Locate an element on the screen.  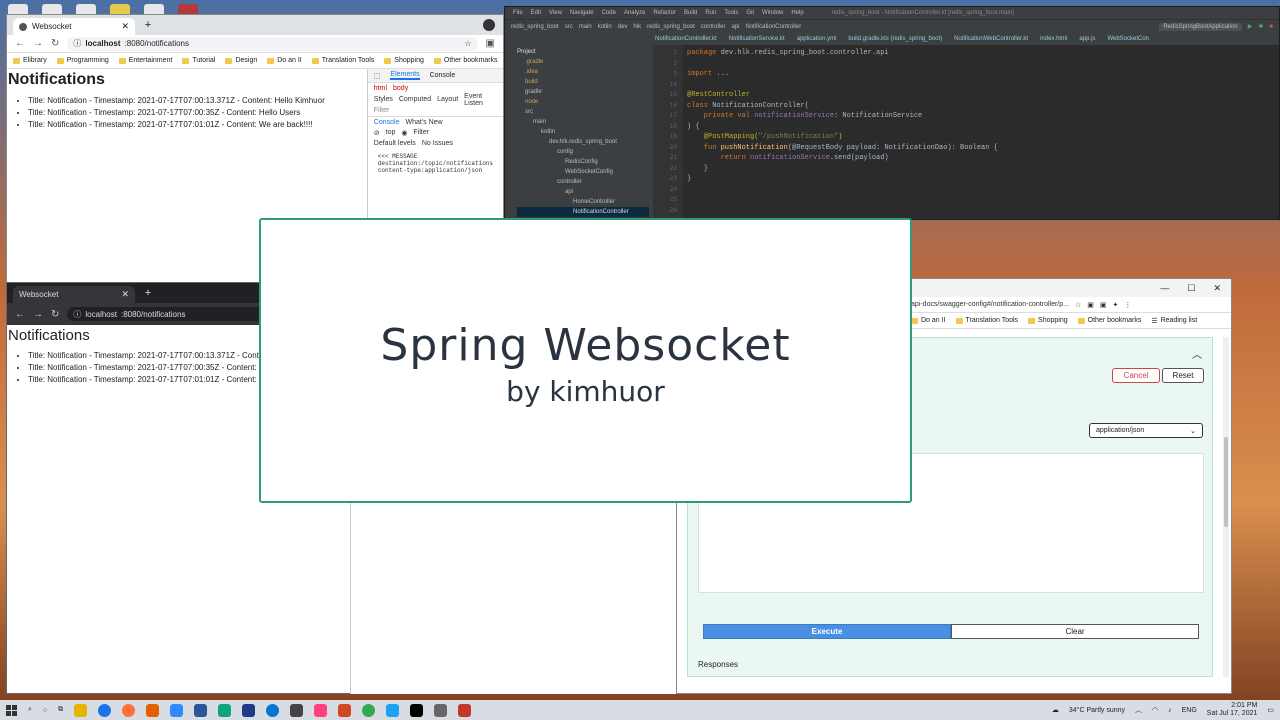
file-explorer-icon is located at coordinates (81, 710).